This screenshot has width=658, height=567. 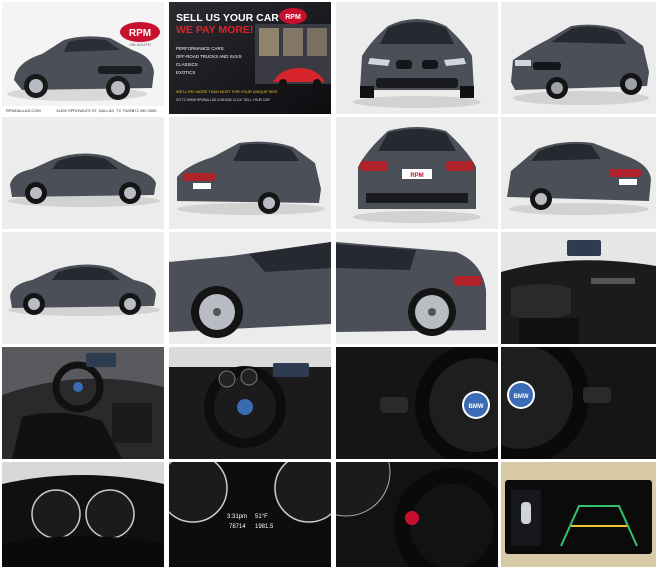 I want to click on cluster-temp: 51°F, so click(x=261, y=517).